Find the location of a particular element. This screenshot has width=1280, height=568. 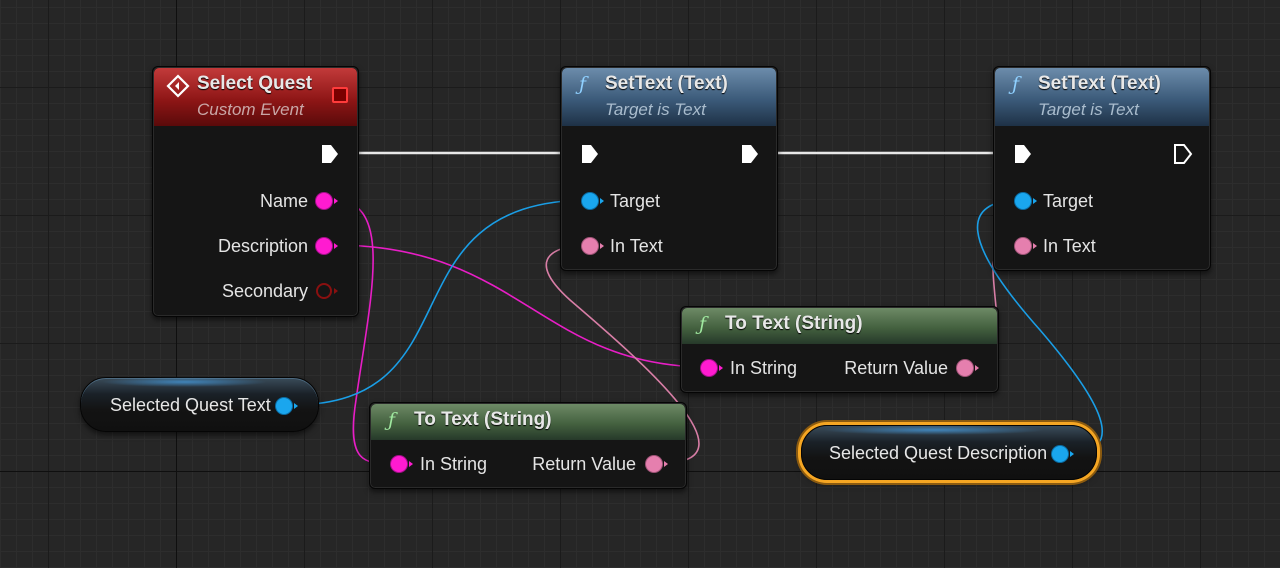

variable-label: Selected Quest Text is located at coordinates (190, 405).